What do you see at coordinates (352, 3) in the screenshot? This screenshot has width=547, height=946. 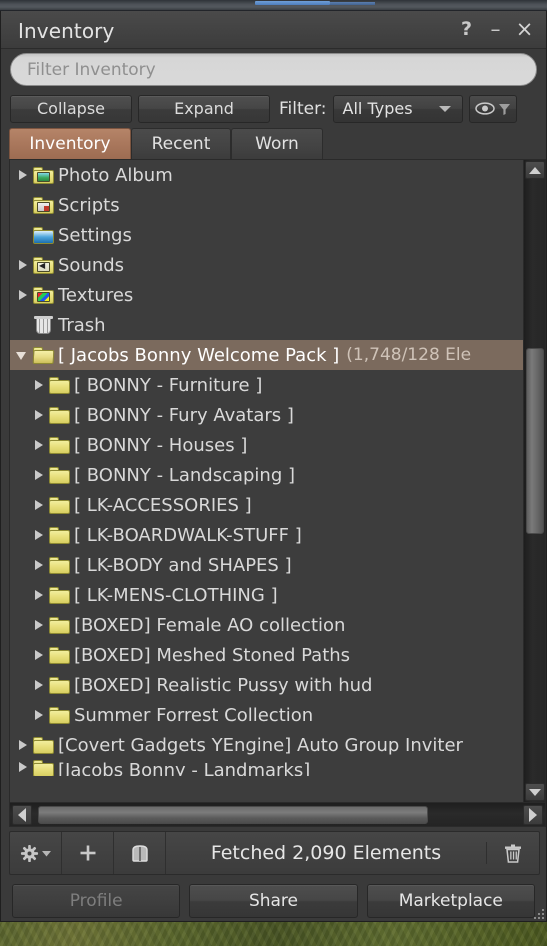 I see `top-toolbar-accent-secondary` at bounding box center [352, 3].